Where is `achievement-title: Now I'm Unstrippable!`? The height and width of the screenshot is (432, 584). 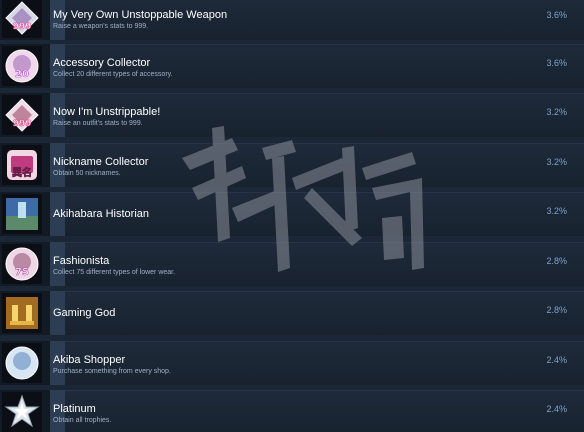
achievement-title: Now I'm Unstrippable! is located at coordinates (107, 112).